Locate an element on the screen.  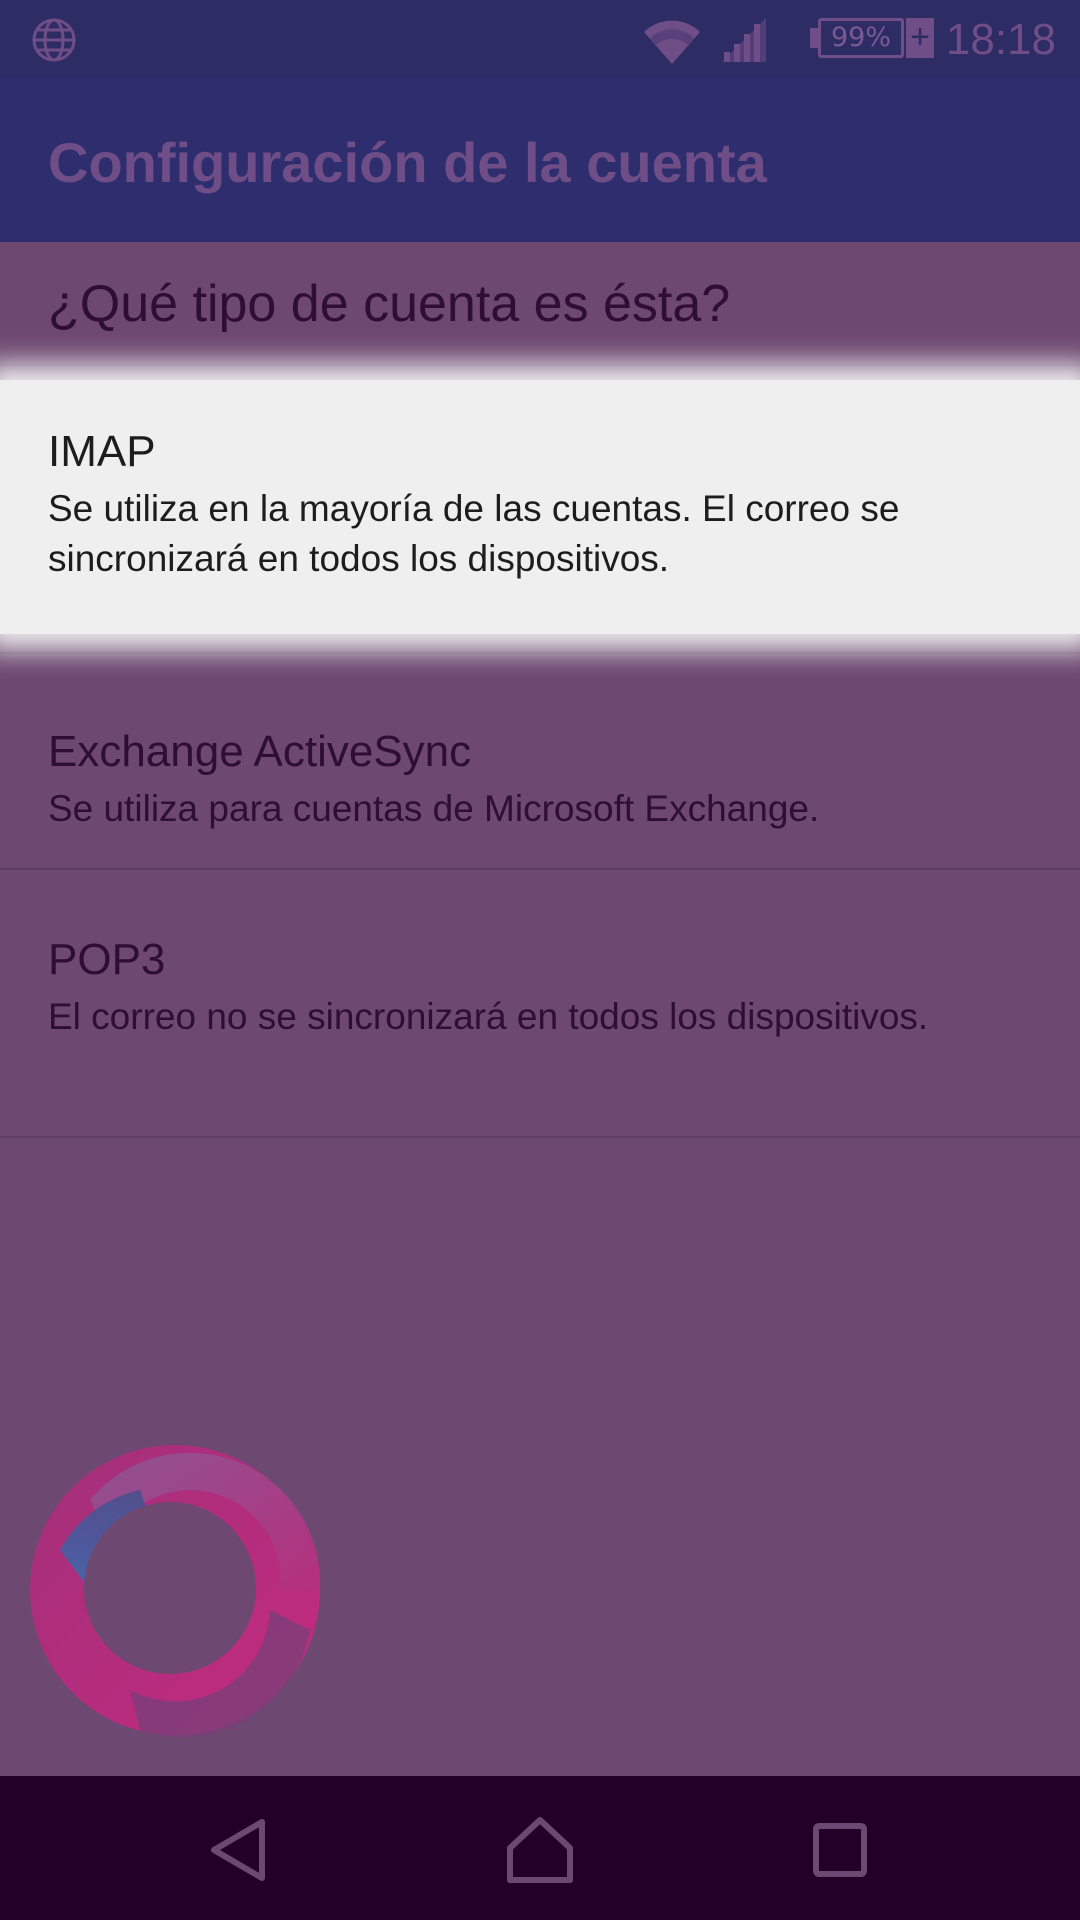
account-type-question: ¿Qué tipo de cuenta es ésta? is located at coordinates (540, 304).